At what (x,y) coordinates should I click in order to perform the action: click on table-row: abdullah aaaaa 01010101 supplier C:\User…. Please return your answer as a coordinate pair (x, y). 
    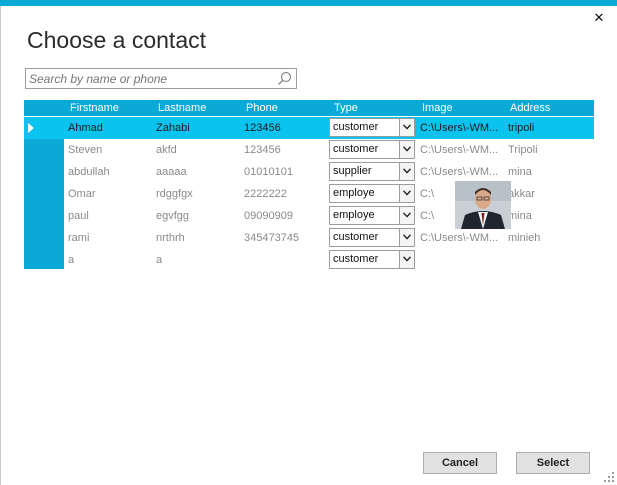
    Looking at the image, I should click on (309, 172).